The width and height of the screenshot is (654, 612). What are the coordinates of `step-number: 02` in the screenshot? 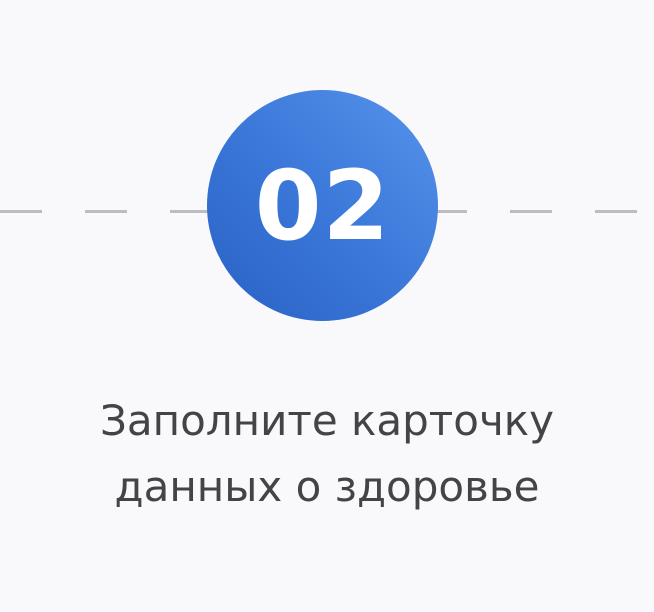 It's located at (322, 205).